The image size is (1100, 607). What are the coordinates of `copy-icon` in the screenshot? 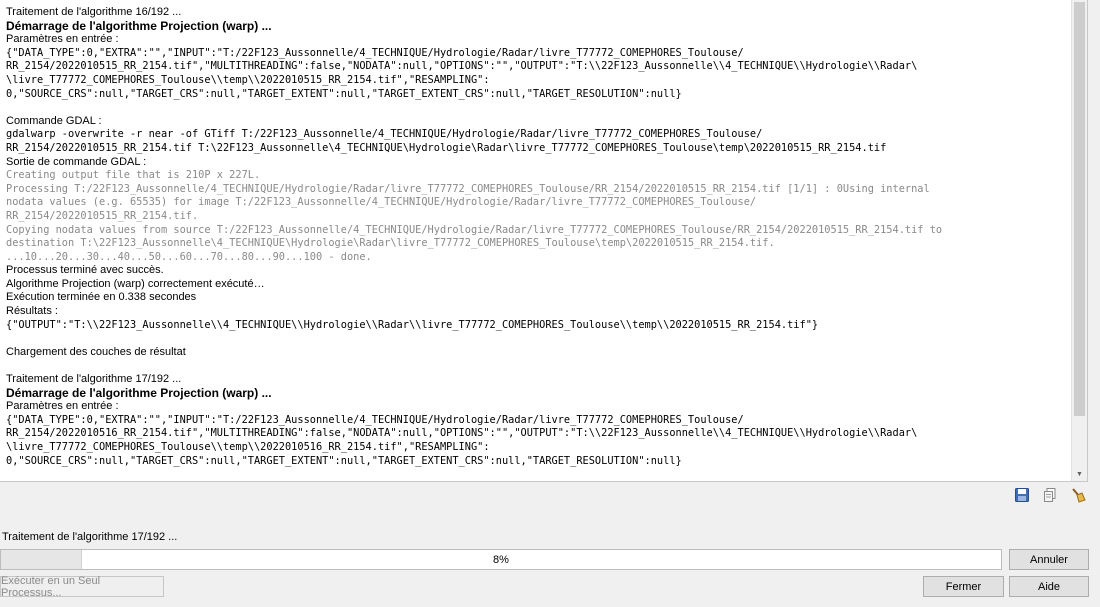 It's located at (1050, 495).